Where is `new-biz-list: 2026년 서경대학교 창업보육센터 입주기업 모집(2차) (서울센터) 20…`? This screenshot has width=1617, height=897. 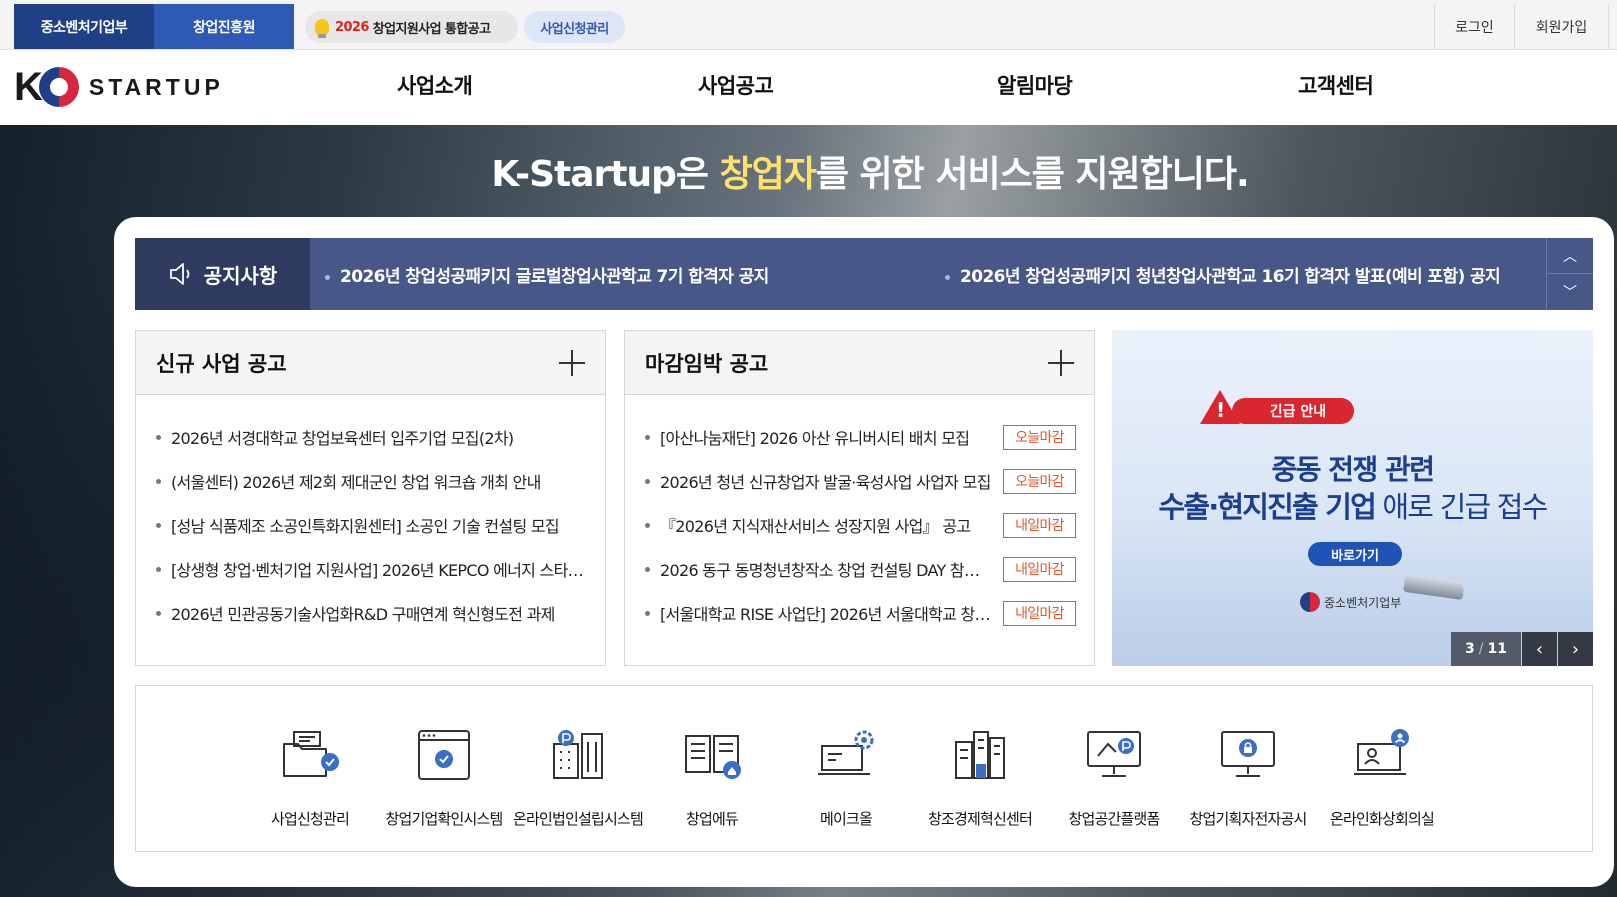
new-biz-list: 2026년 서경대학교 창업보육센터 입주기업 모집(2차) (서울센터) 20… is located at coordinates (370, 515).